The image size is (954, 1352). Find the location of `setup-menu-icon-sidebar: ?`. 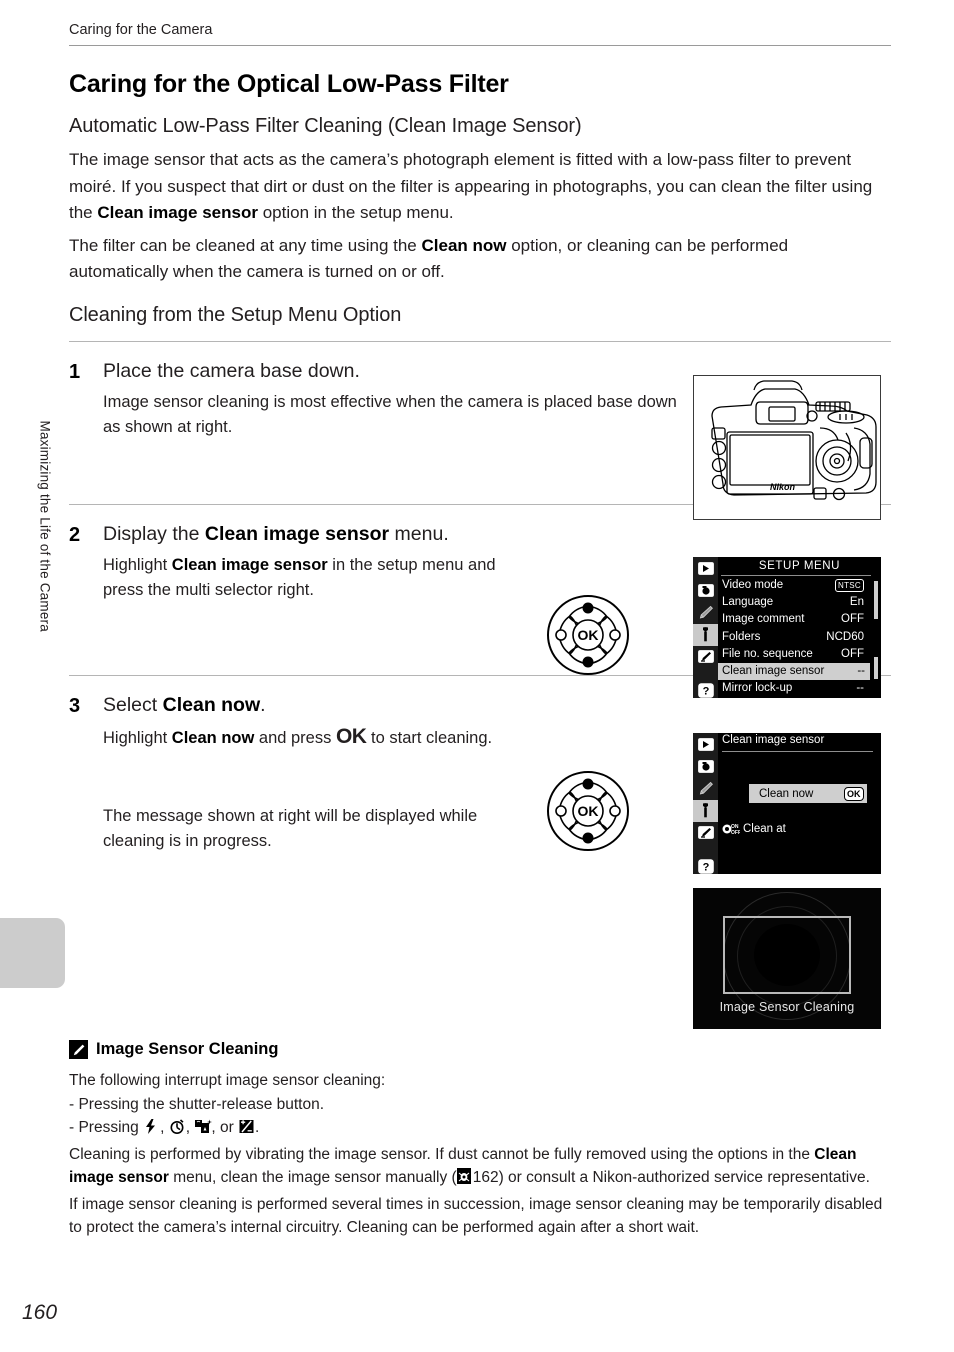

setup-menu-icon-sidebar: ? is located at coordinates (705, 627).